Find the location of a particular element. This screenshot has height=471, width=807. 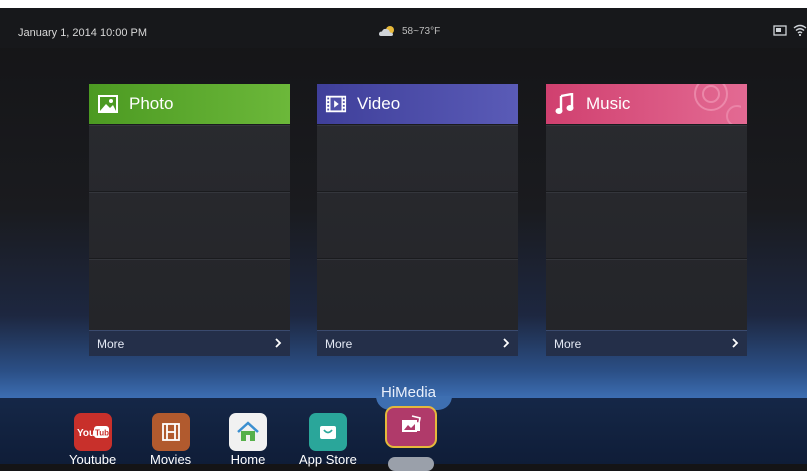

screen-icon is located at coordinates (780, 32).